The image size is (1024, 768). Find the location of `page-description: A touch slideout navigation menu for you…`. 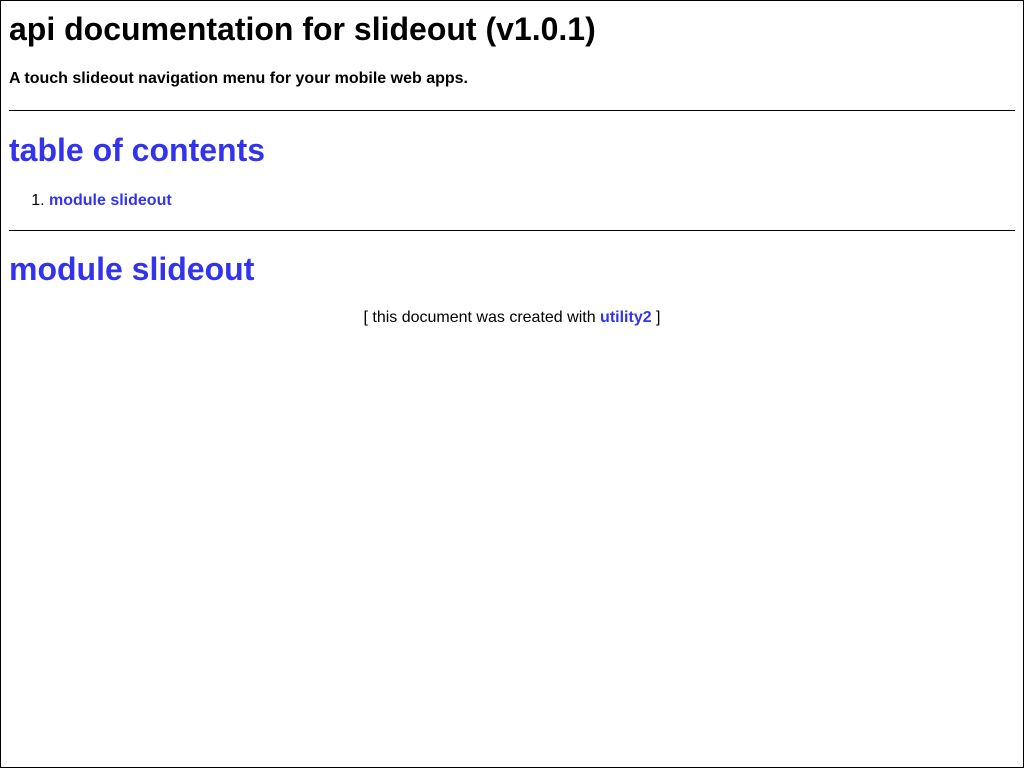

page-description: A touch slideout navigation menu for you… is located at coordinates (238, 78).